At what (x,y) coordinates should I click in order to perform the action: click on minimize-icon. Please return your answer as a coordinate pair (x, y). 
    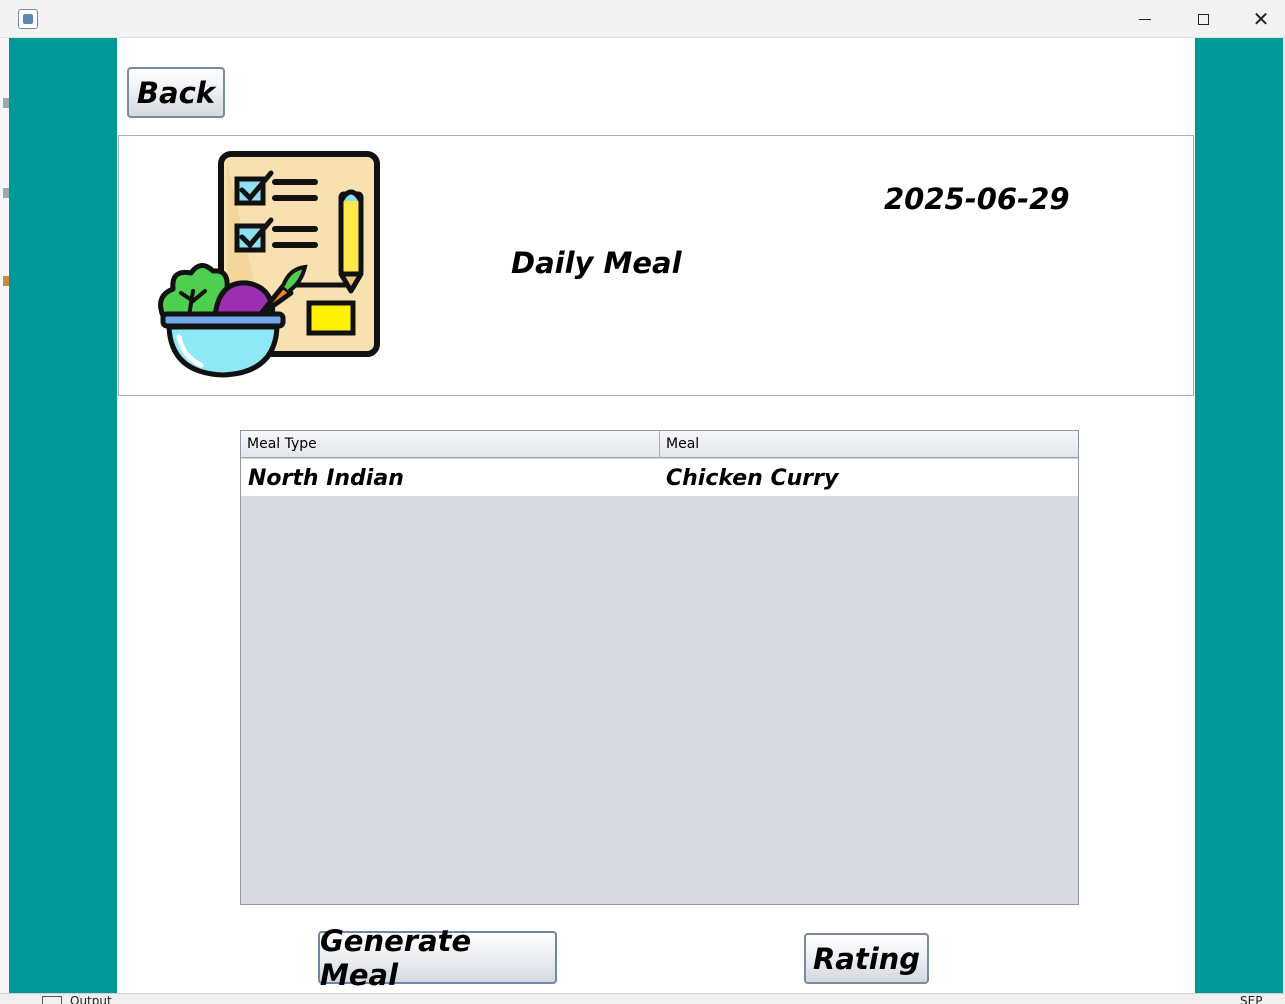
    Looking at the image, I should click on (1145, 19).